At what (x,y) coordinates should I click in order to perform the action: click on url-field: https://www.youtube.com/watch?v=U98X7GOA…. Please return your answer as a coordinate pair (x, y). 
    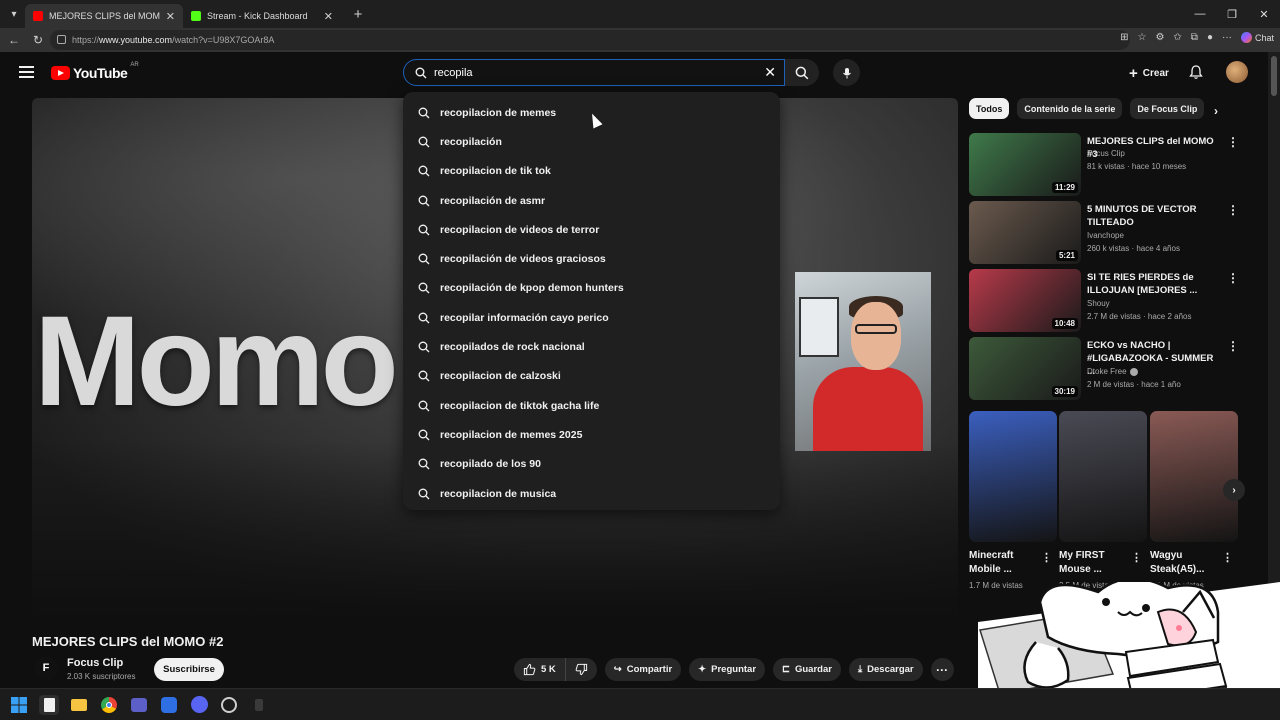
    Looking at the image, I should click on (590, 40).